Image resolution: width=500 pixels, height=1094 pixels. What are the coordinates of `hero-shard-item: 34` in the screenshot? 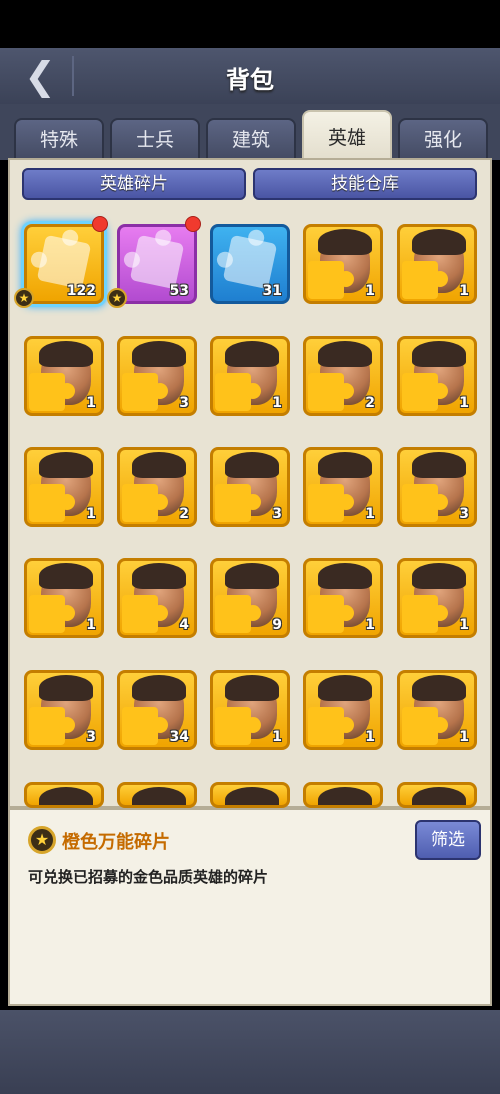 It's located at (157, 710).